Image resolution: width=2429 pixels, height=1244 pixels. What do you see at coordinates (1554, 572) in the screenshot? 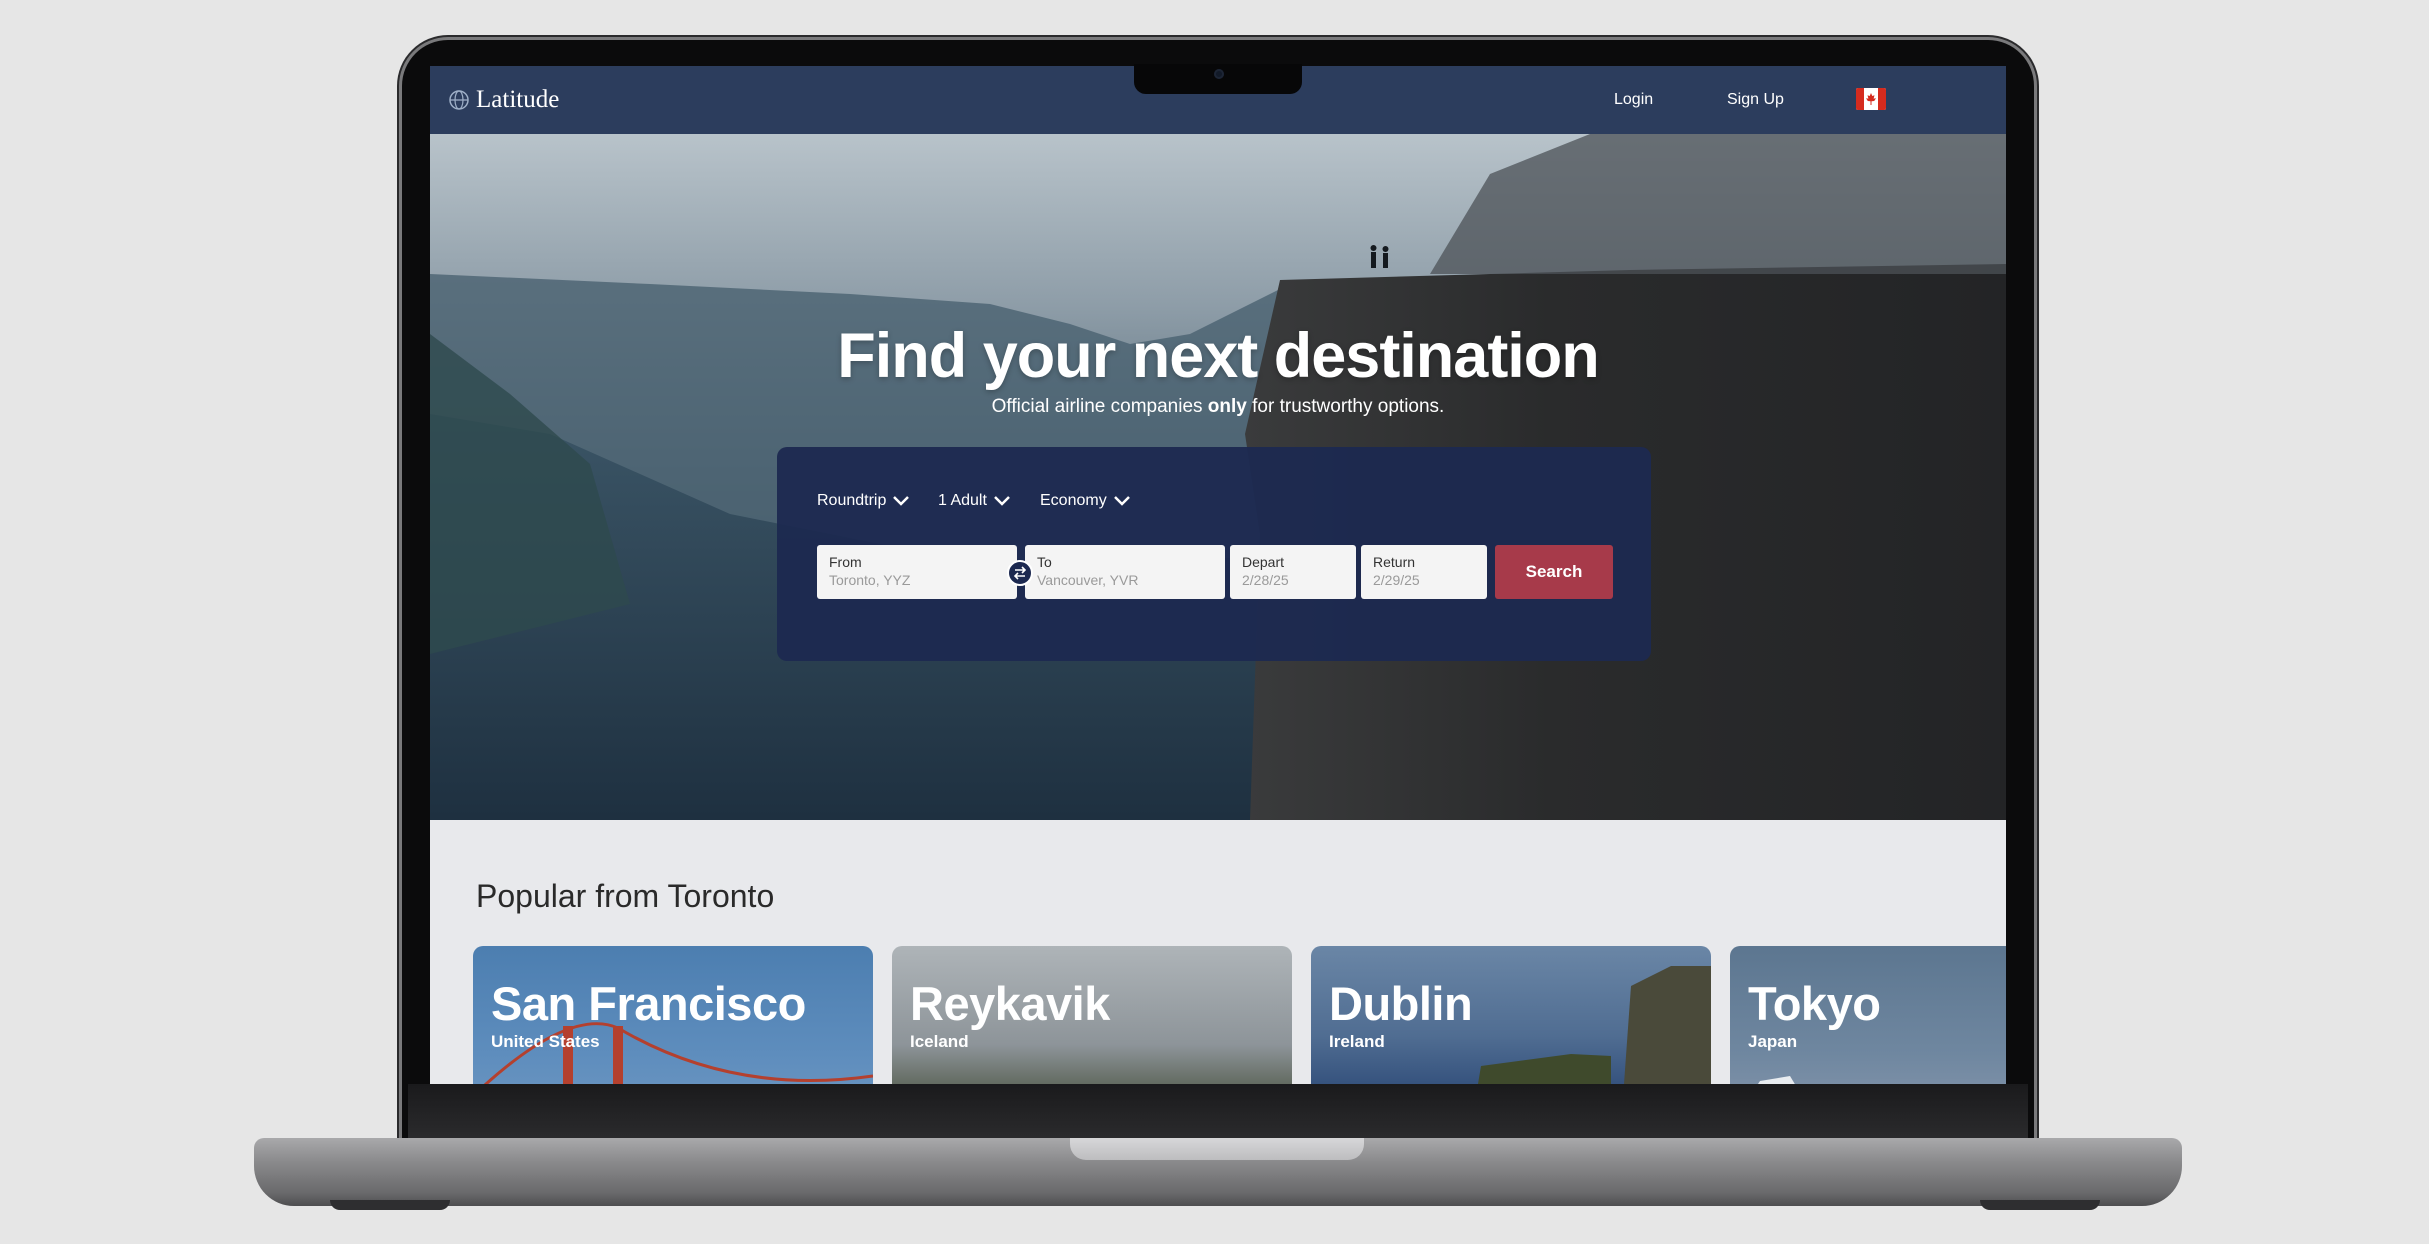
I see `search-button: Search` at bounding box center [1554, 572].